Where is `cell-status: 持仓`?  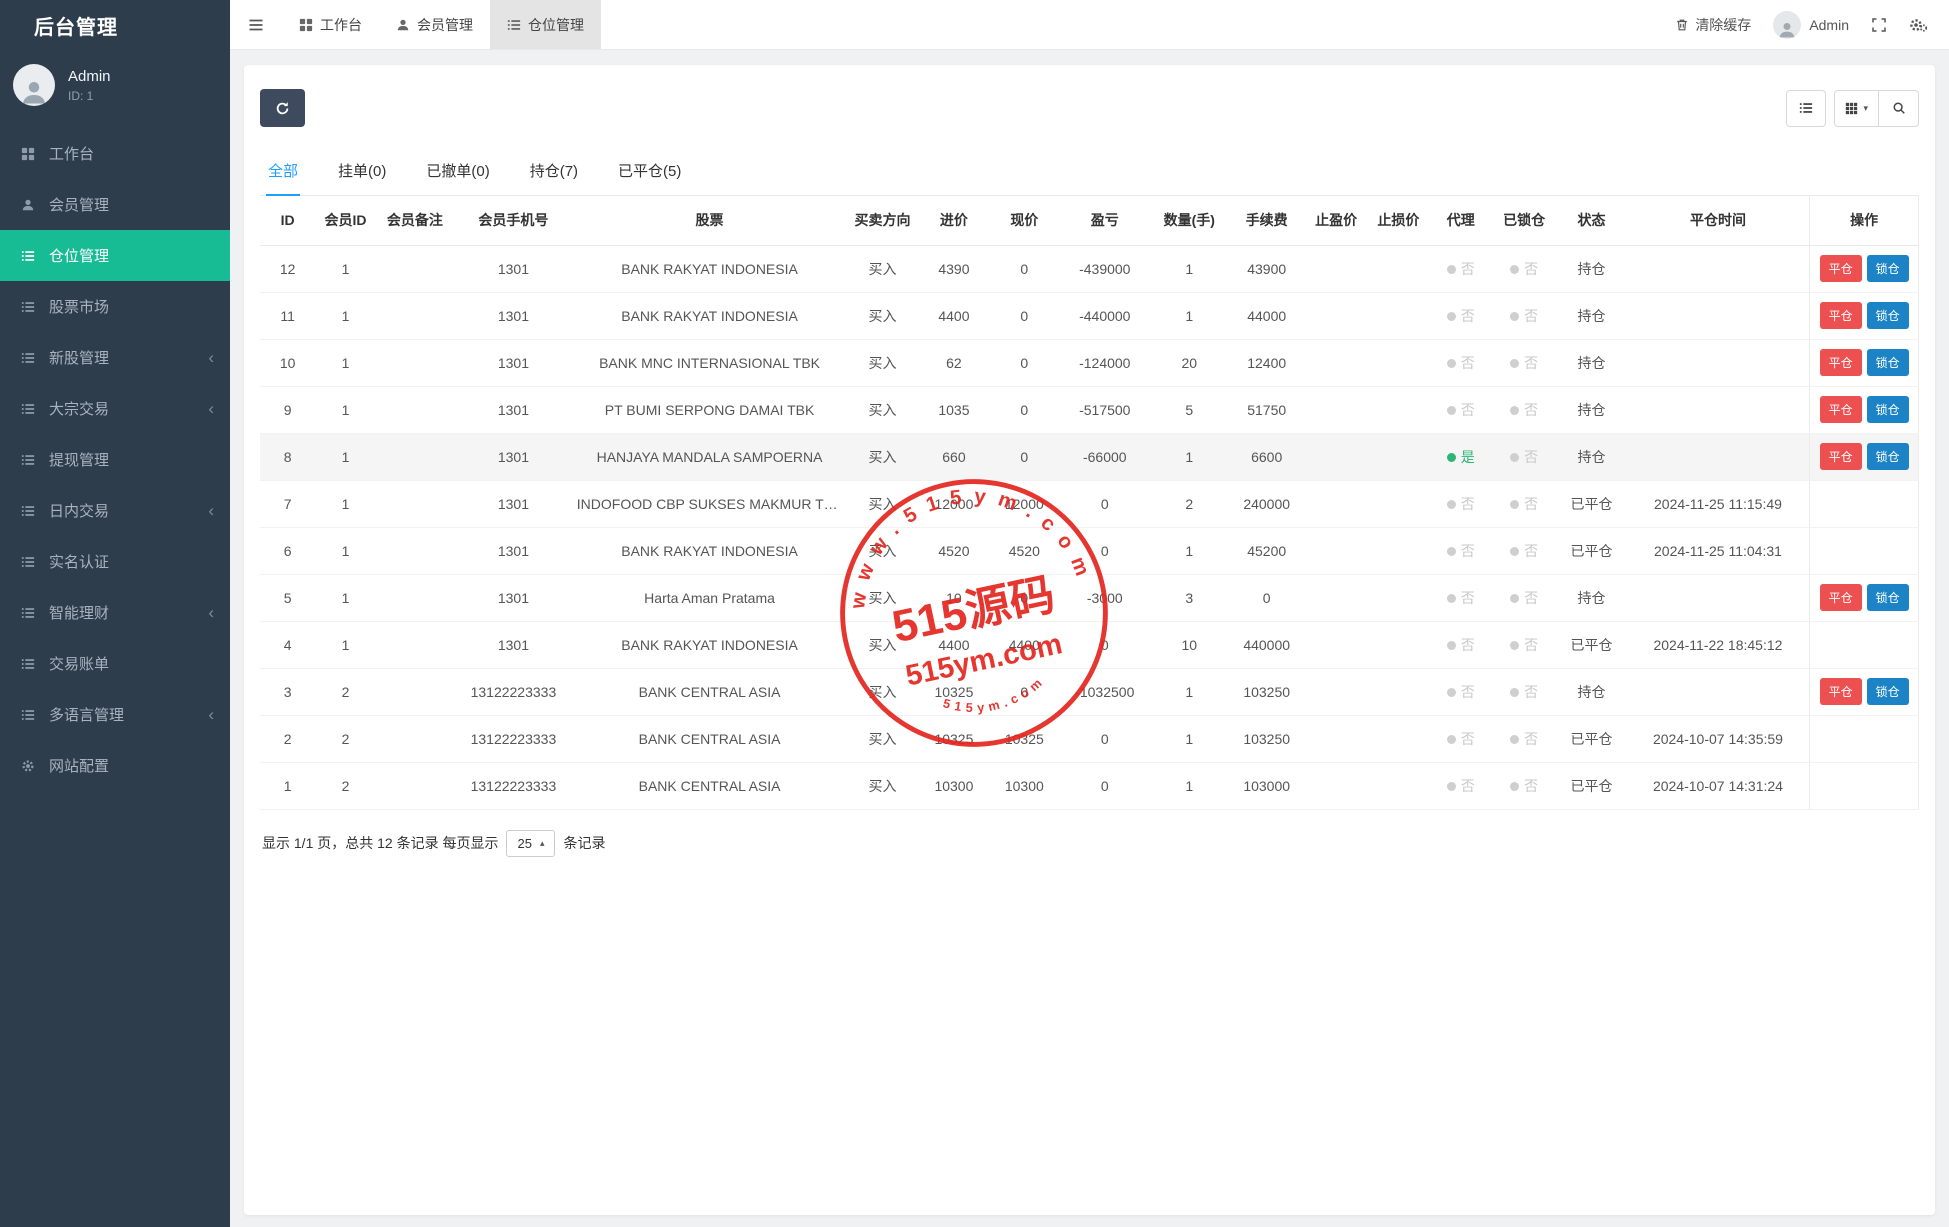 cell-status: 持仓 is located at coordinates (1591, 457).